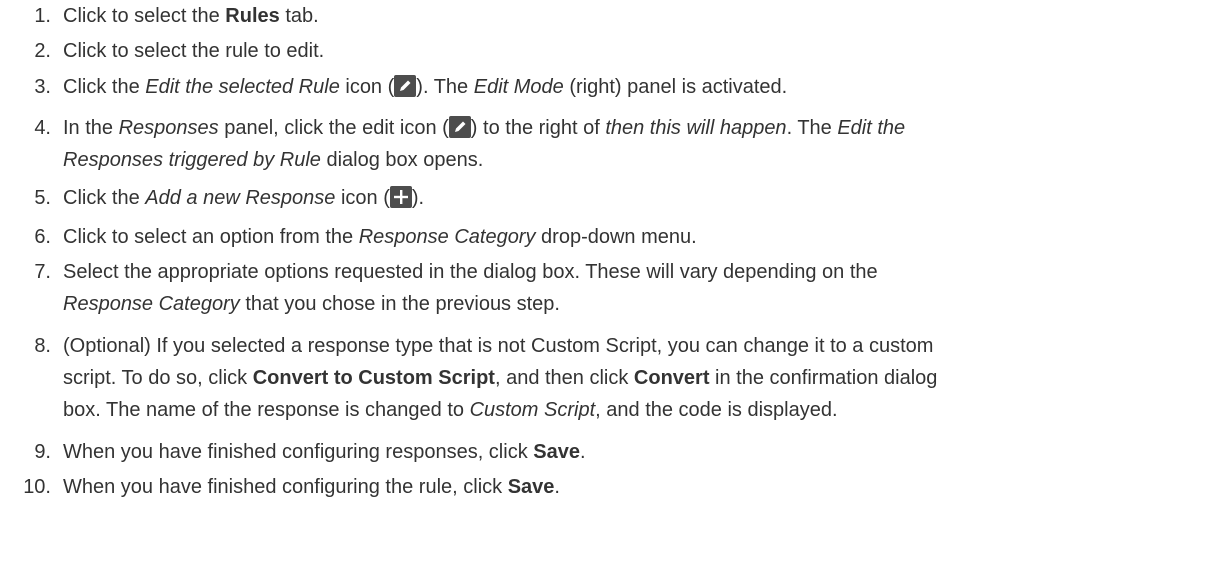 Image resolution: width=1208 pixels, height=564 pixels. I want to click on step-number: 1., so click(42, 16).